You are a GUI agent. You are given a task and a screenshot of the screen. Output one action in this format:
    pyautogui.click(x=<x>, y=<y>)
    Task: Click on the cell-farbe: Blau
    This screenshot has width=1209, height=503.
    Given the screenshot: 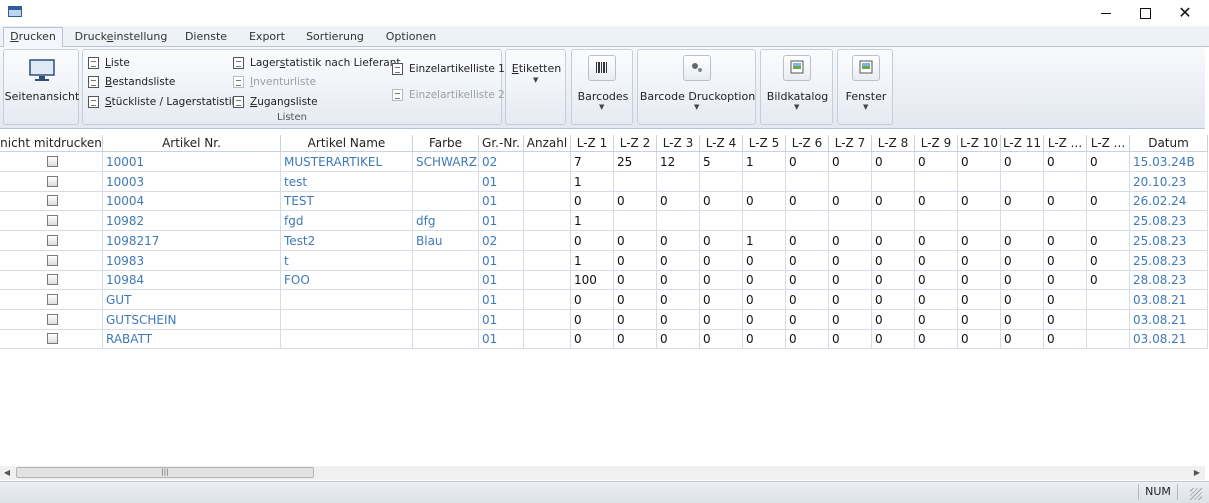 What is the action you would take?
    pyautogui.click(x=446, y=240)
    